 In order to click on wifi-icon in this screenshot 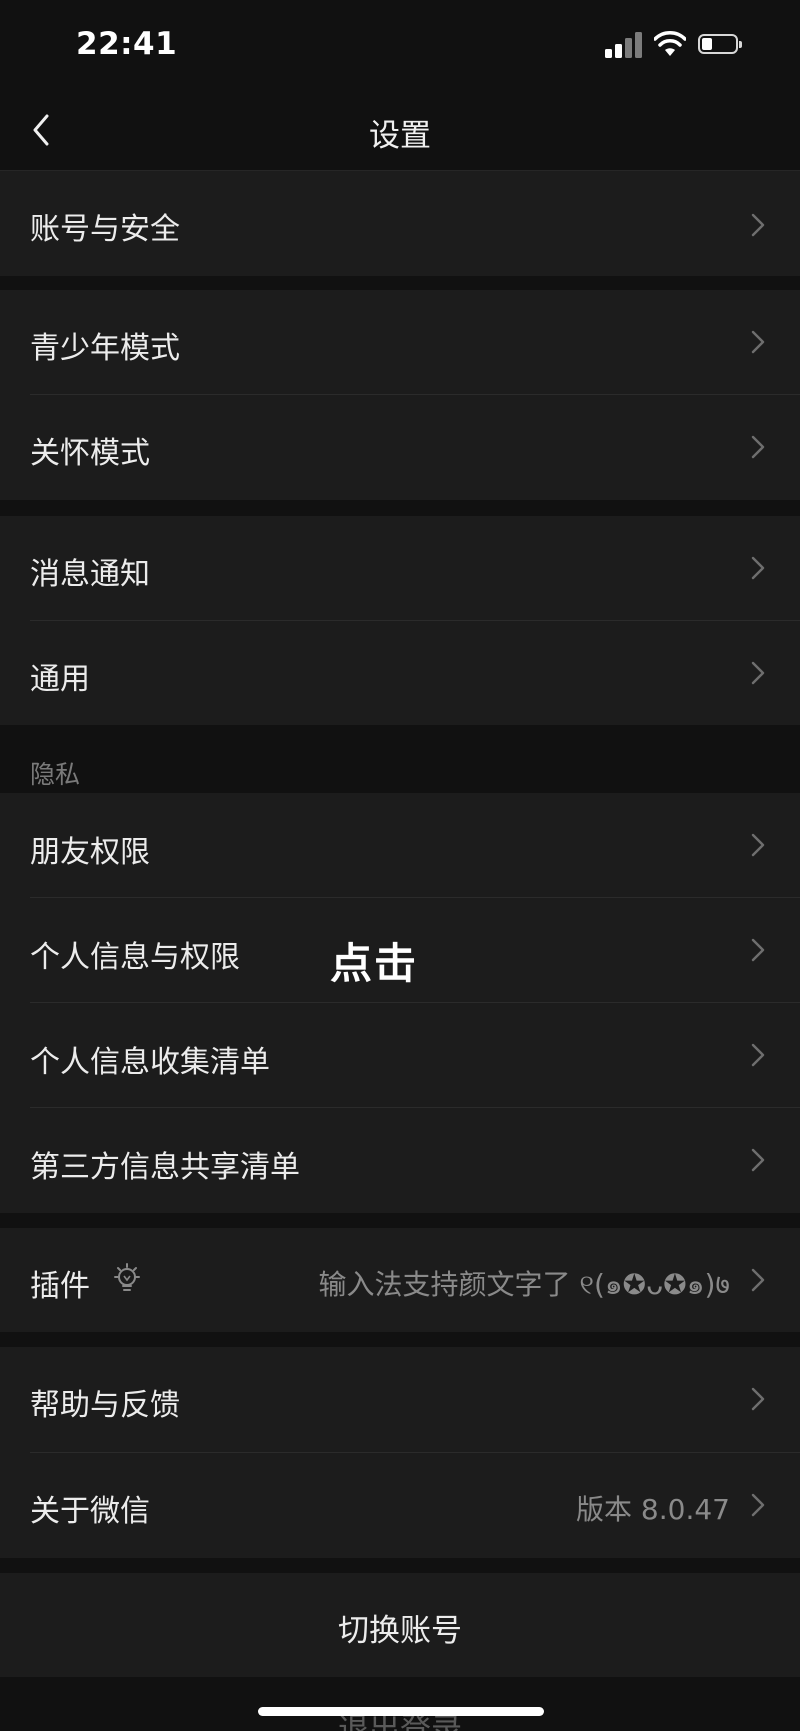, I will do `click(670, 43)`.